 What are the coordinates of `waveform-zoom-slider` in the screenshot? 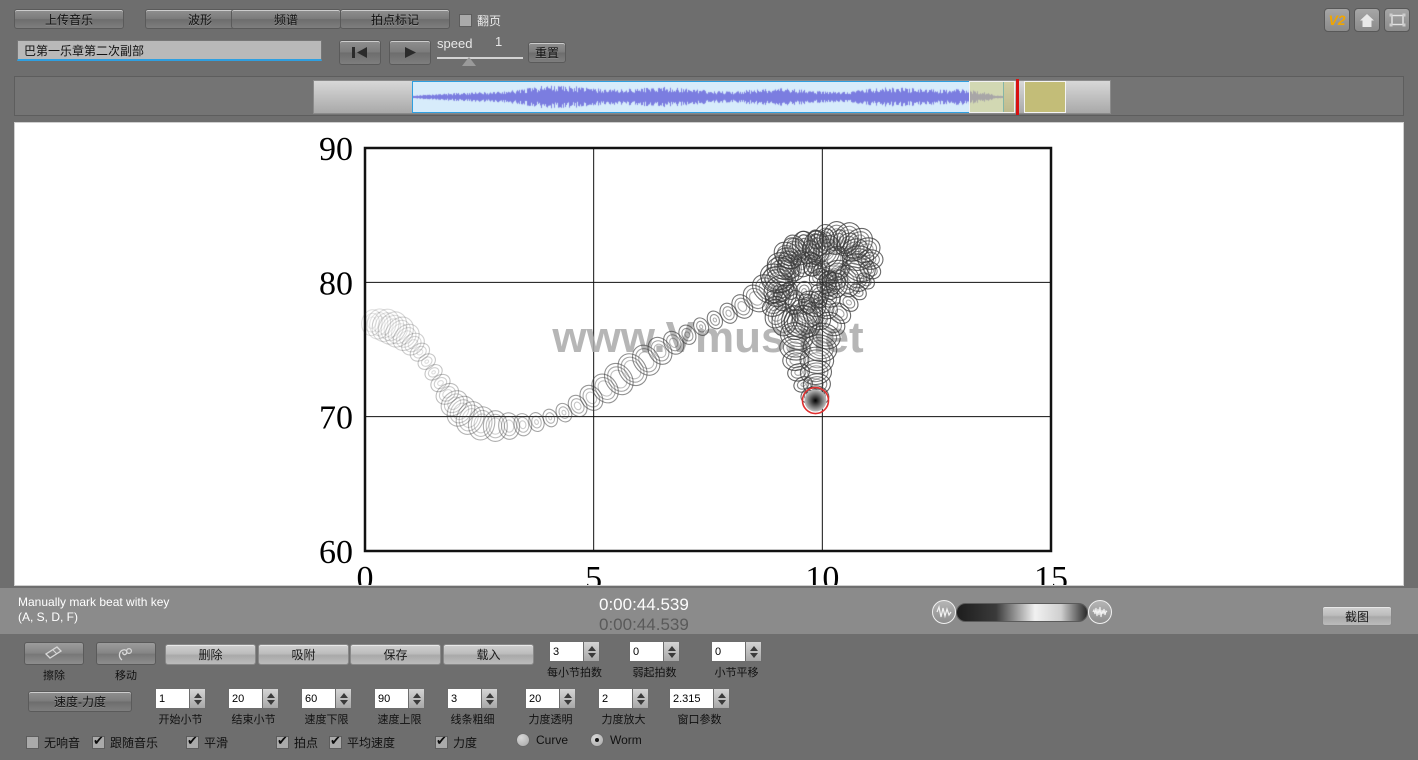 It's located at (1022, 613).